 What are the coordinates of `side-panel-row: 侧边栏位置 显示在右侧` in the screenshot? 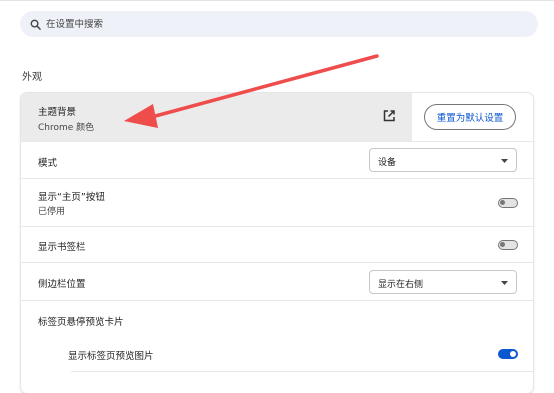 It's located at (277, 281).